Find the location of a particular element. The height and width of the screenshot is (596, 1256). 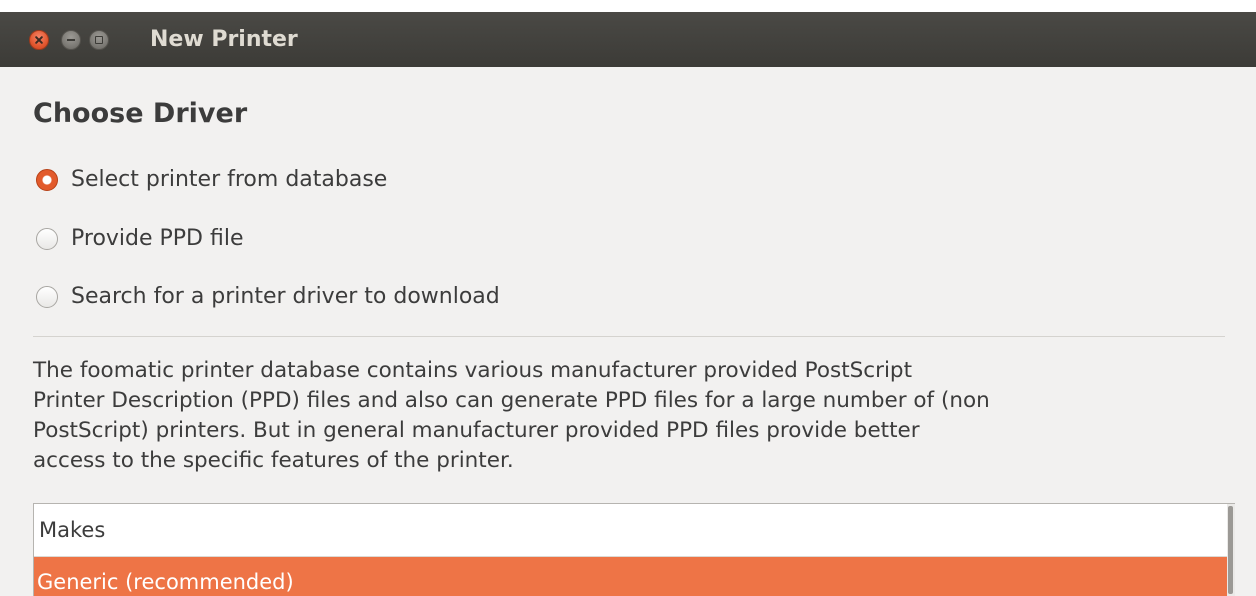

separator is located at coordinates (629, 336).